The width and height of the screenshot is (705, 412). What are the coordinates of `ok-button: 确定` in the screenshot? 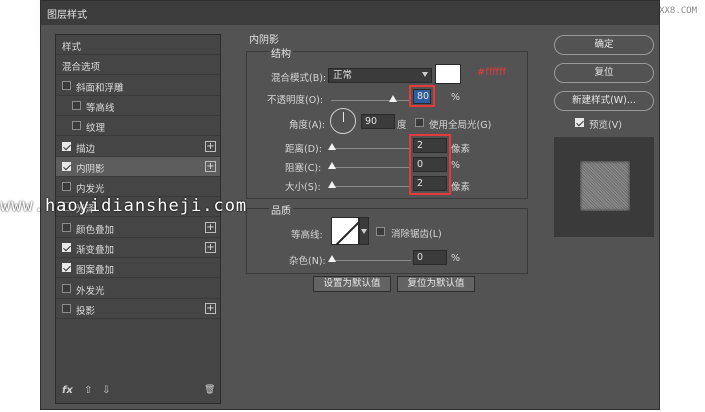 It's located at (604, 45).